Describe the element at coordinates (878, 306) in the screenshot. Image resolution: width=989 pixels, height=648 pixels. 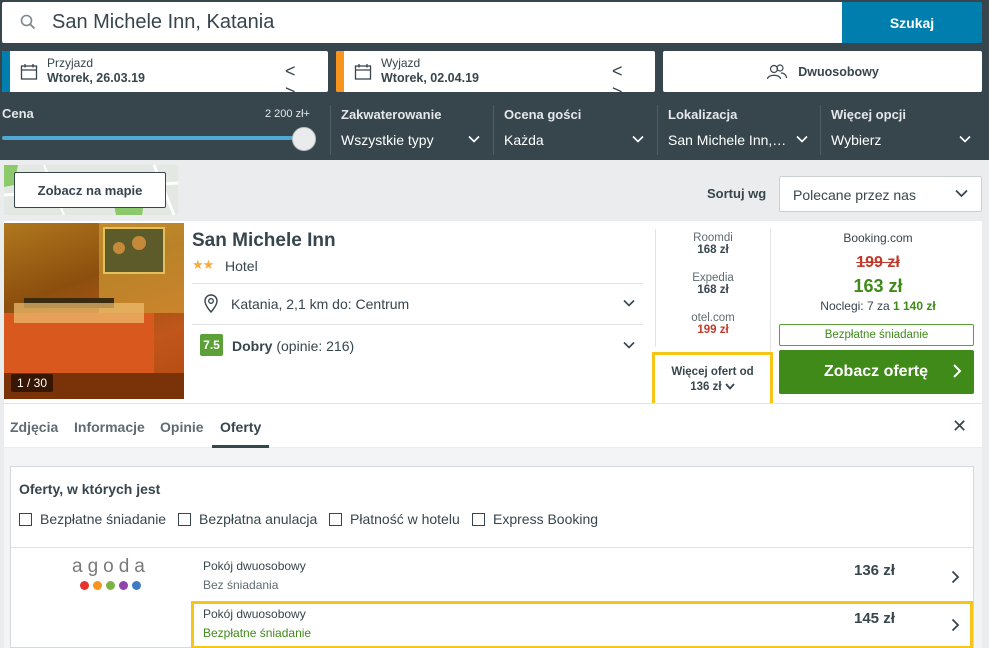
I see `nights-summary: Noclegi: 7 za 1 140 zł` at that location.